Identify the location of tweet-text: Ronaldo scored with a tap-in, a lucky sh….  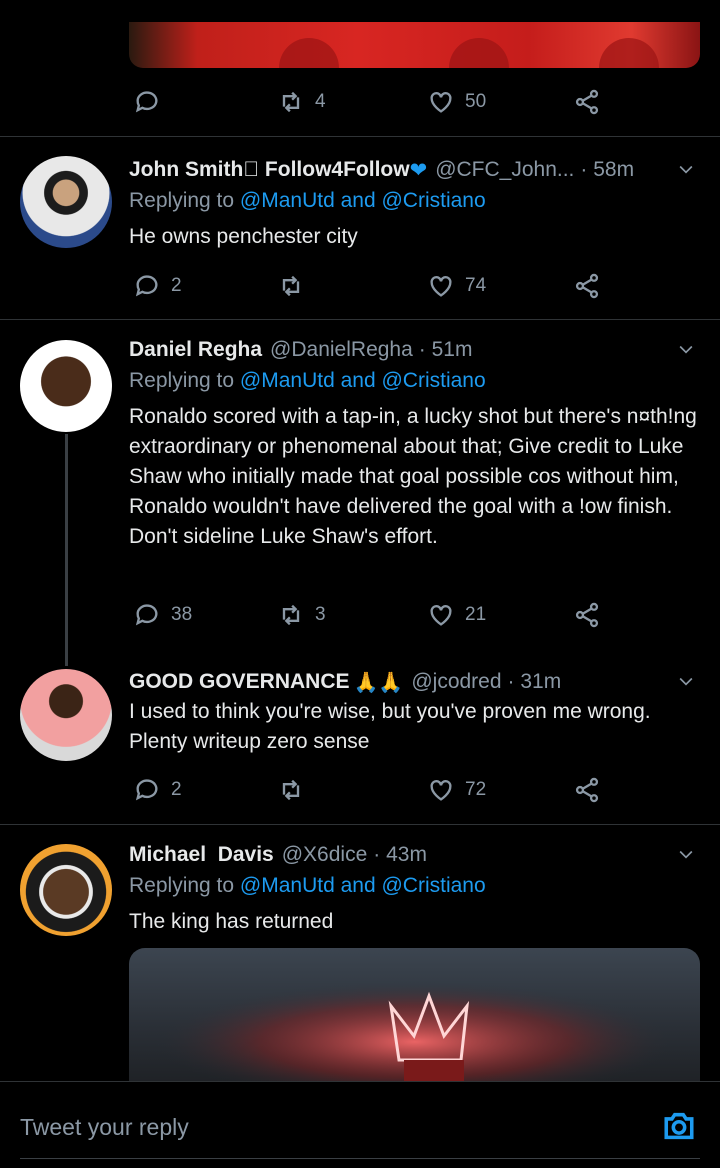
(413, 476).